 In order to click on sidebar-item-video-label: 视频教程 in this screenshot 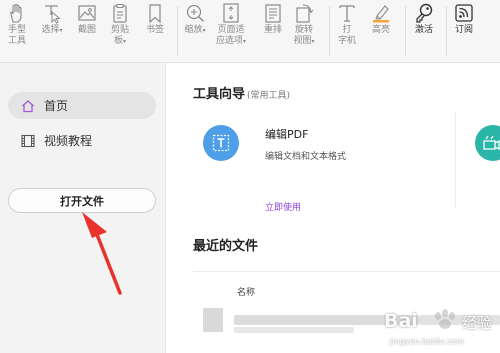, I will do `click(68, 141)`.